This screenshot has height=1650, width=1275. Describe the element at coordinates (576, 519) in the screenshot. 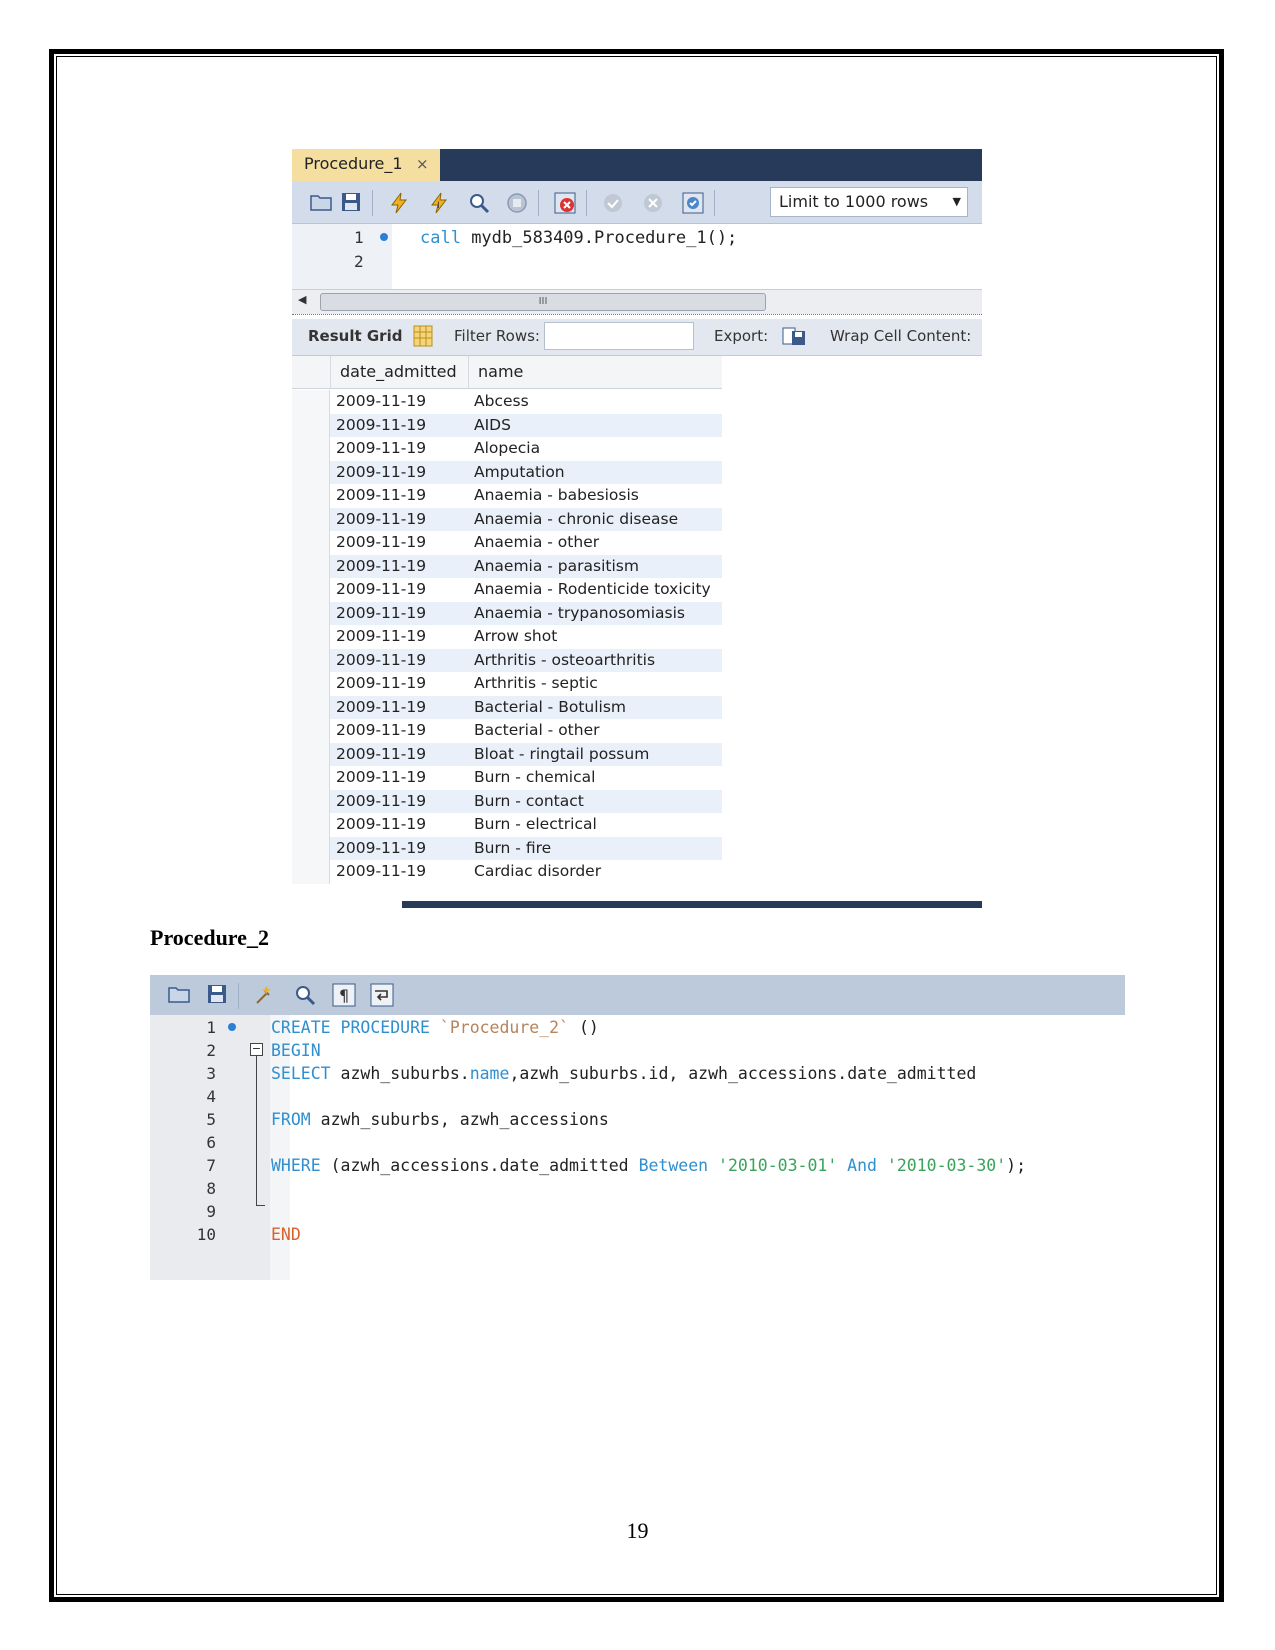

I see `cell-name: Anaemia - chronic disease` at that location.